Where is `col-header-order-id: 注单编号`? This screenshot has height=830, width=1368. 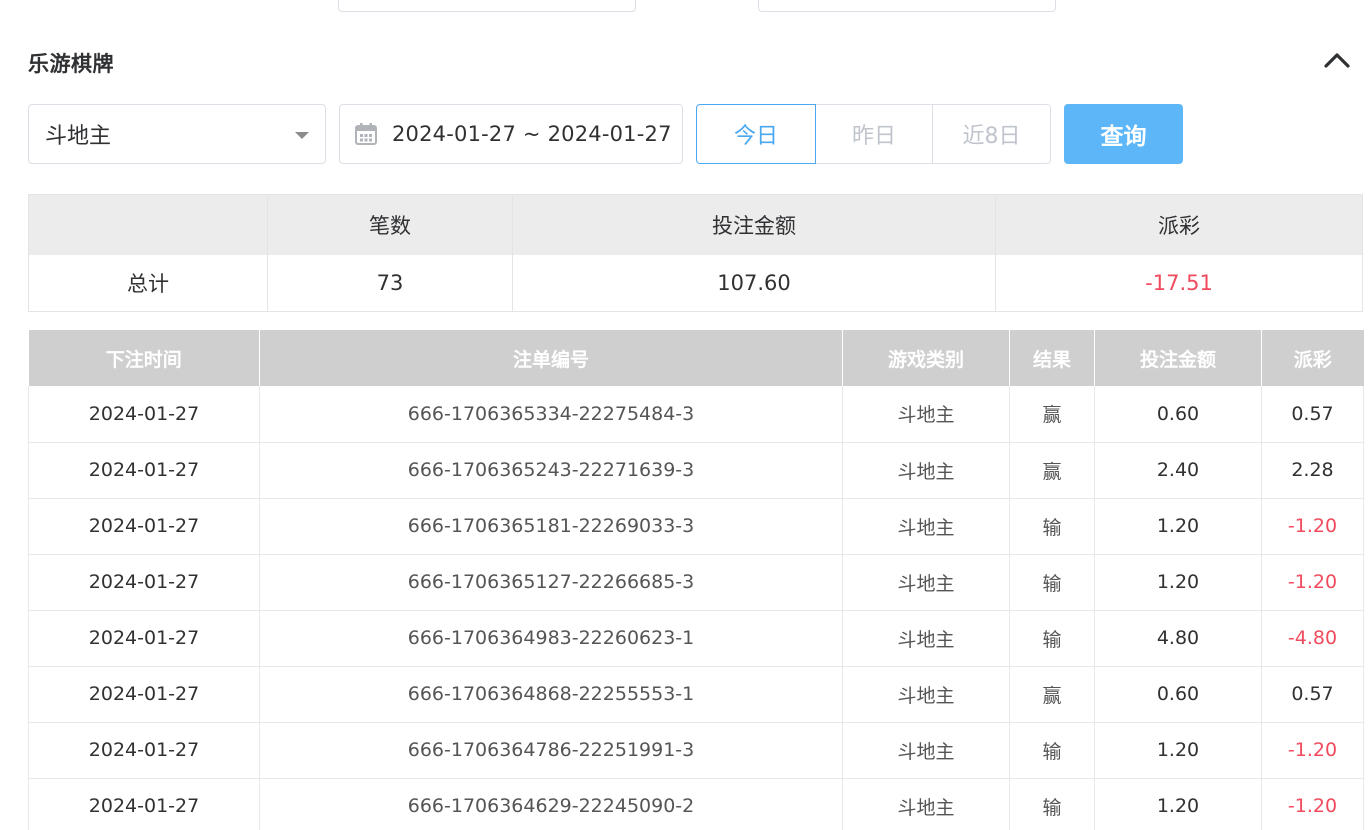
col-header-order-id: 注单编号 is located at coordinates (551, 358).